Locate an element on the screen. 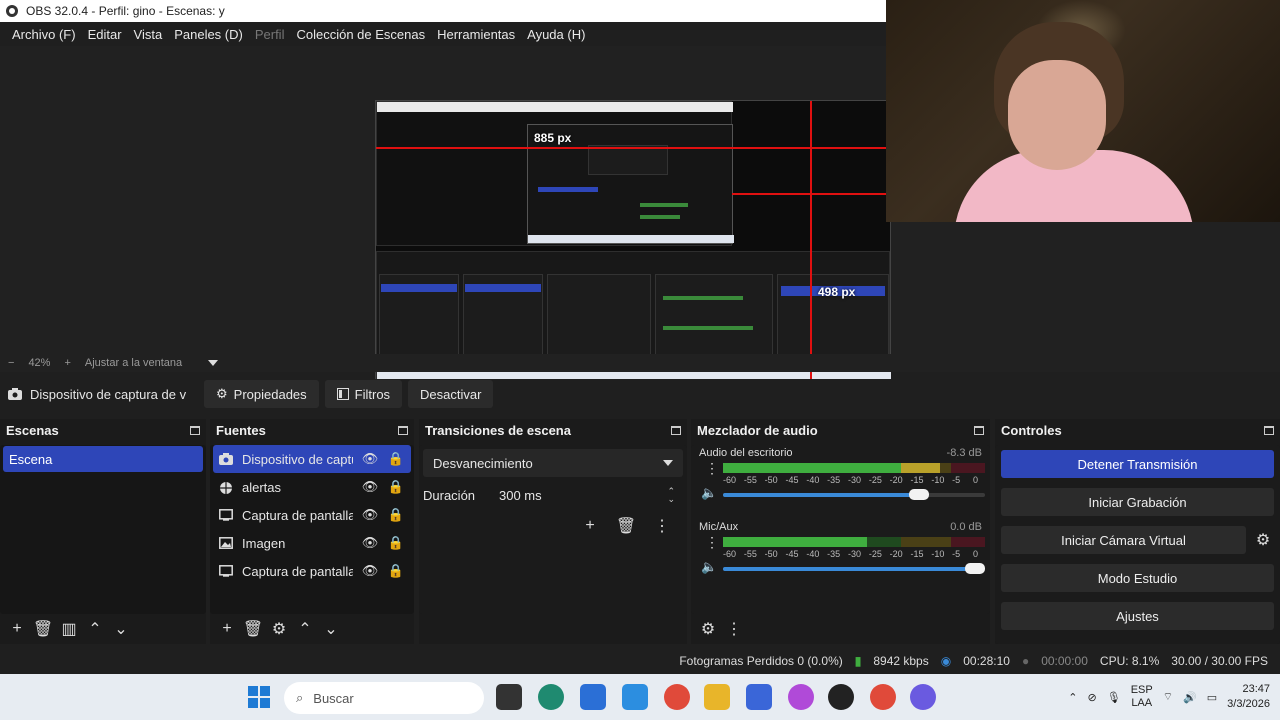 This screenshot has height=720, width=1280. battery-icon: ▭ is located at coordinates (1212, 697).